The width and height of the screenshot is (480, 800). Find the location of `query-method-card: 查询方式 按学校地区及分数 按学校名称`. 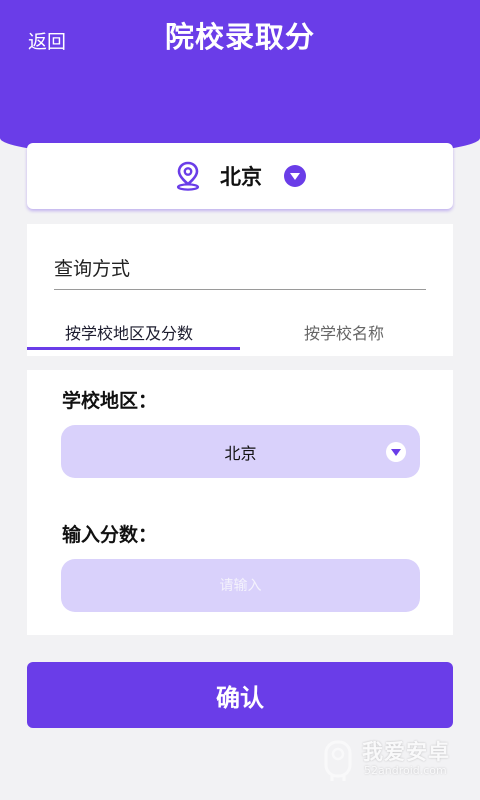

query-method-card: 查询方式 按学校地区及分数 按学校名称 is located at coordinates (240, 290).